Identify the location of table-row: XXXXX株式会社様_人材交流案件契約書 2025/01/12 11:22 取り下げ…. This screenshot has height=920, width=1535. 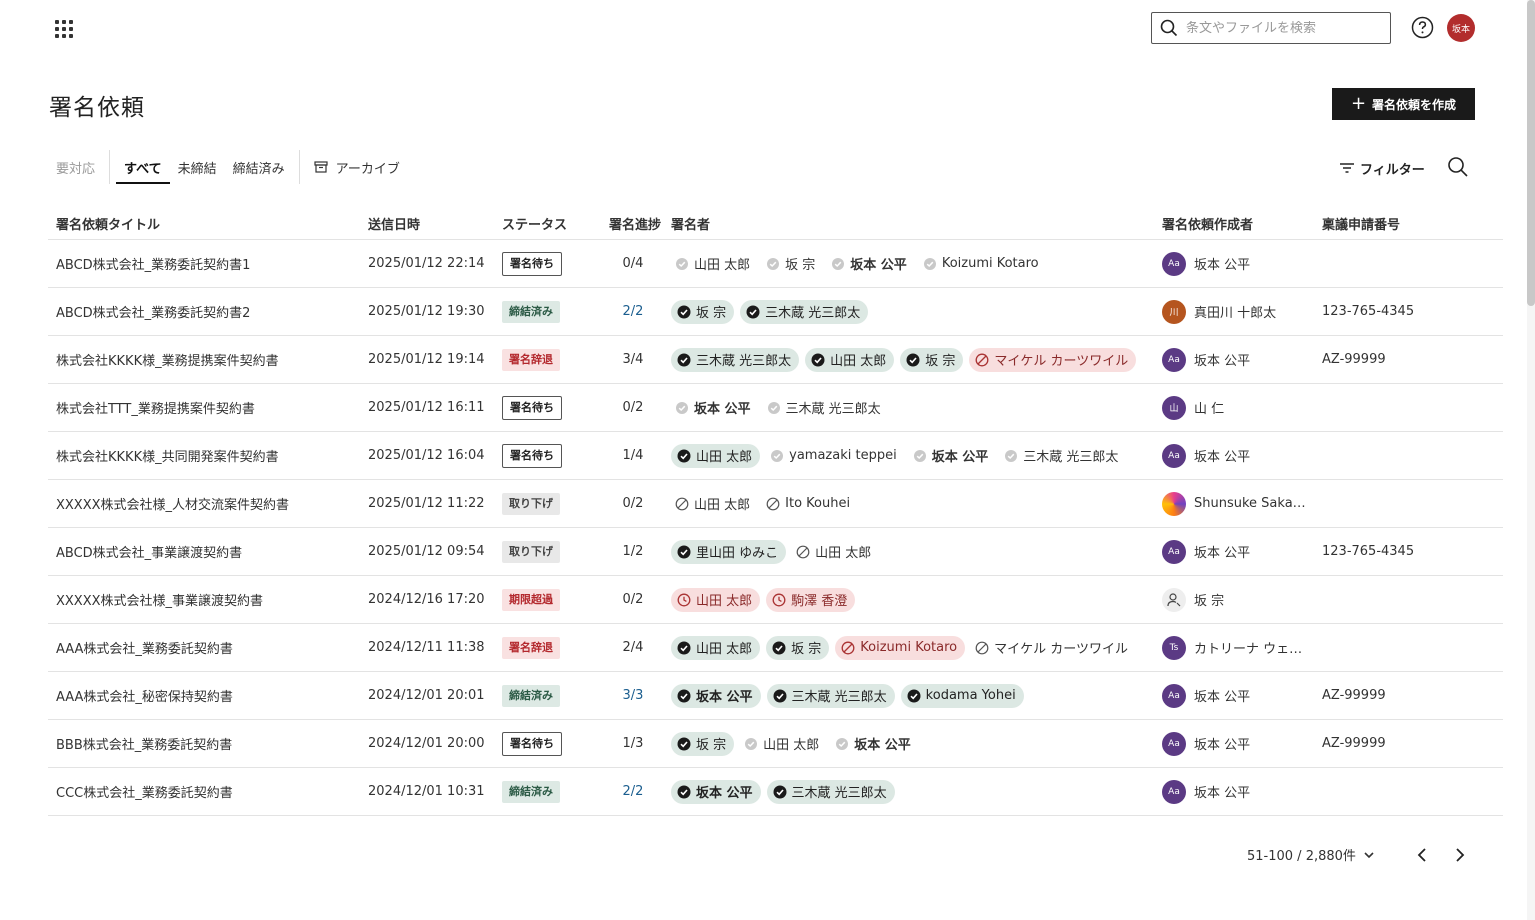
(775, 504).